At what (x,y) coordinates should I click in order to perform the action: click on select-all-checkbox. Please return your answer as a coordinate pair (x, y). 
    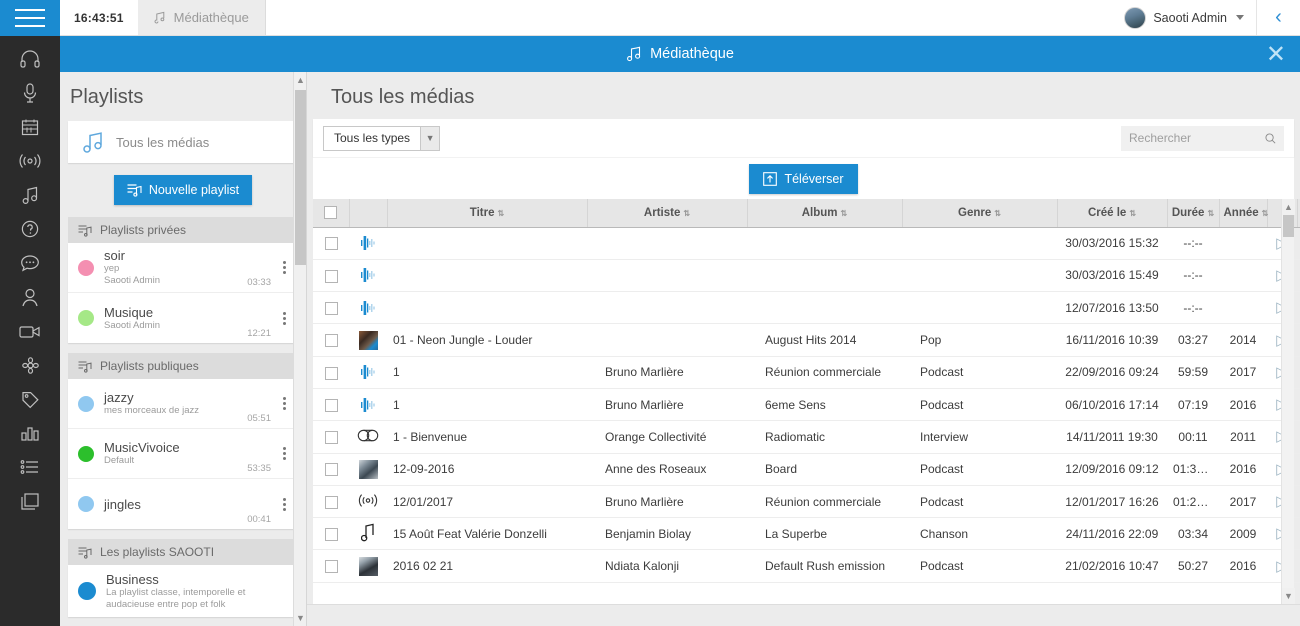
    Looking at the image, I should click on (331, 213).